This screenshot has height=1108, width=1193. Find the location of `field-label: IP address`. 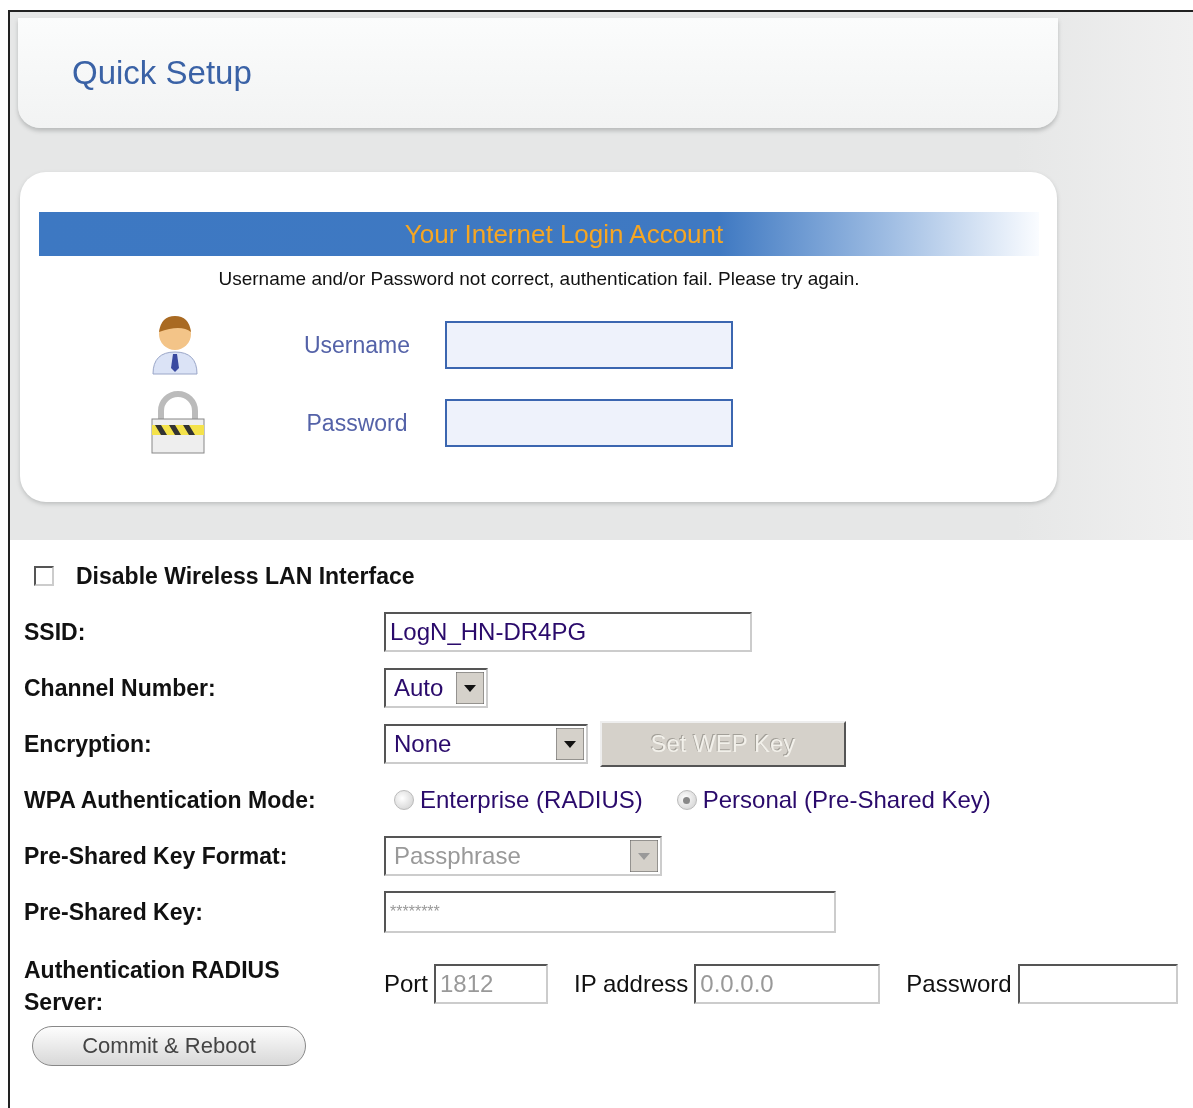

field-label: IP address is located at coordinates (631, 984).